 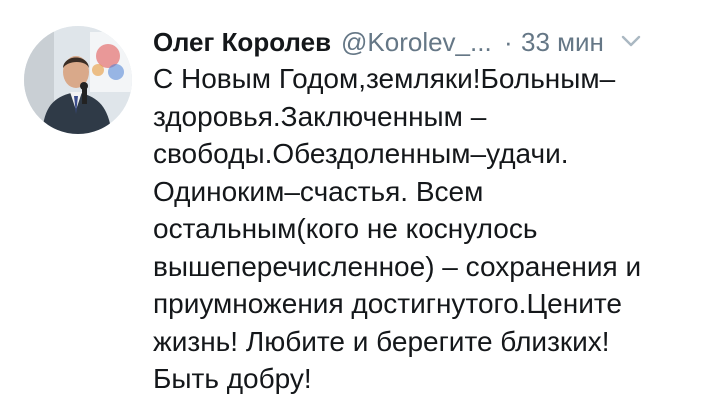 I want to click on tweet-text-line: Быть добру!, so click(x=232, y=378).